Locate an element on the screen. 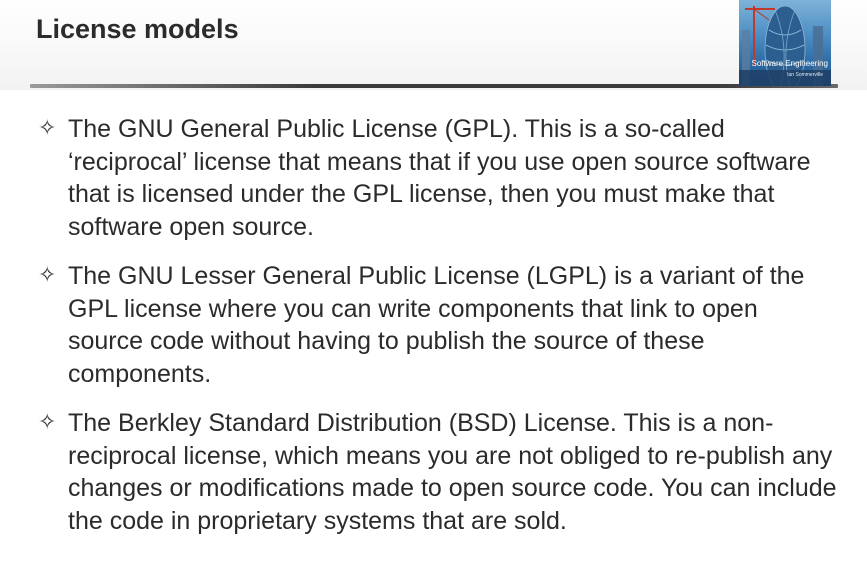  book-cover-thumbnail: Software Engineering Ian Sommerville is located at coordinates (785, 43).